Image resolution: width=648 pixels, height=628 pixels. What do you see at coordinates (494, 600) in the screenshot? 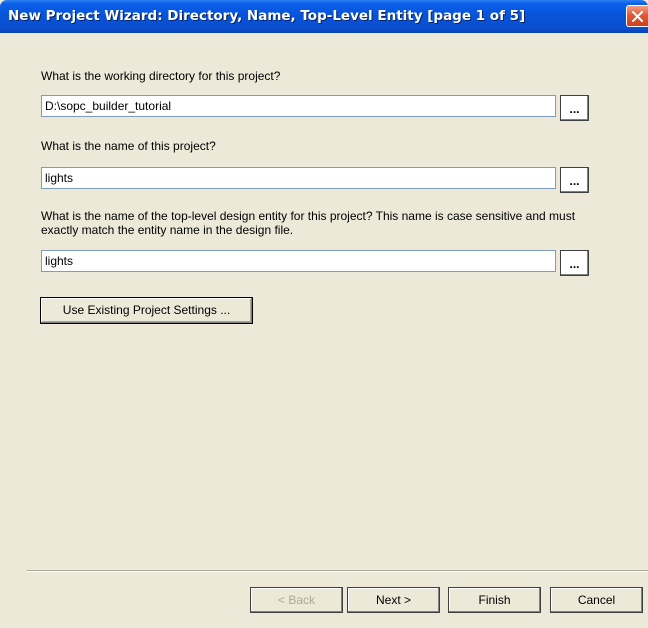
I see `finish-button: Finish` at bounding box center [494, 600].